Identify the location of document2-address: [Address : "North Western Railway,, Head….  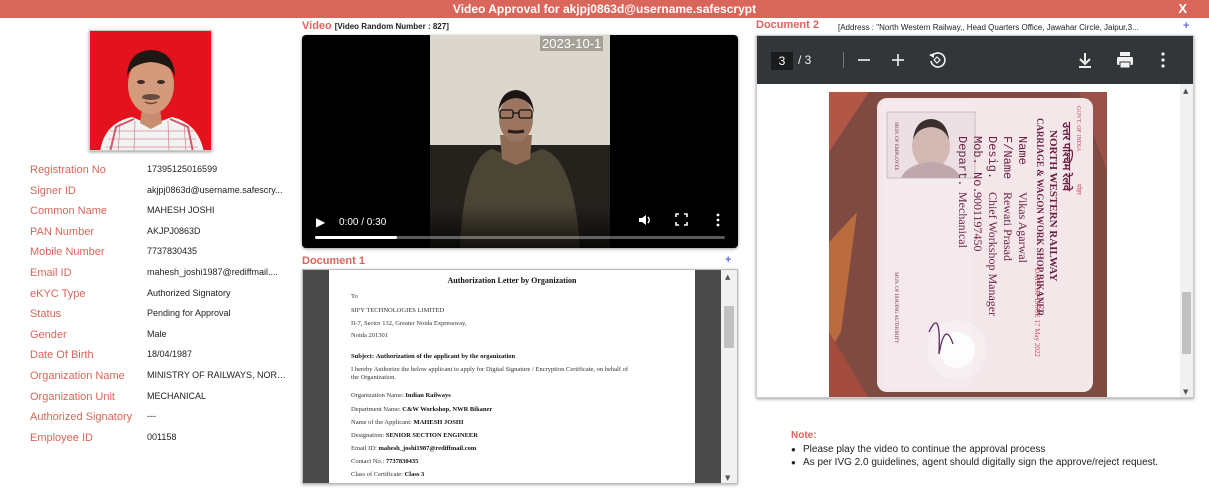
(988, 27).